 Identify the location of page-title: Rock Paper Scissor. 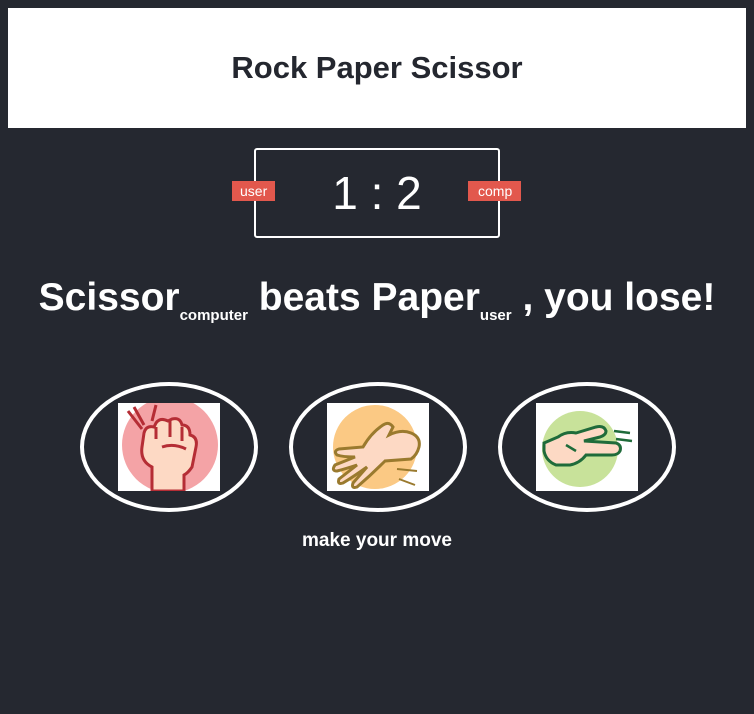
(377, 67).